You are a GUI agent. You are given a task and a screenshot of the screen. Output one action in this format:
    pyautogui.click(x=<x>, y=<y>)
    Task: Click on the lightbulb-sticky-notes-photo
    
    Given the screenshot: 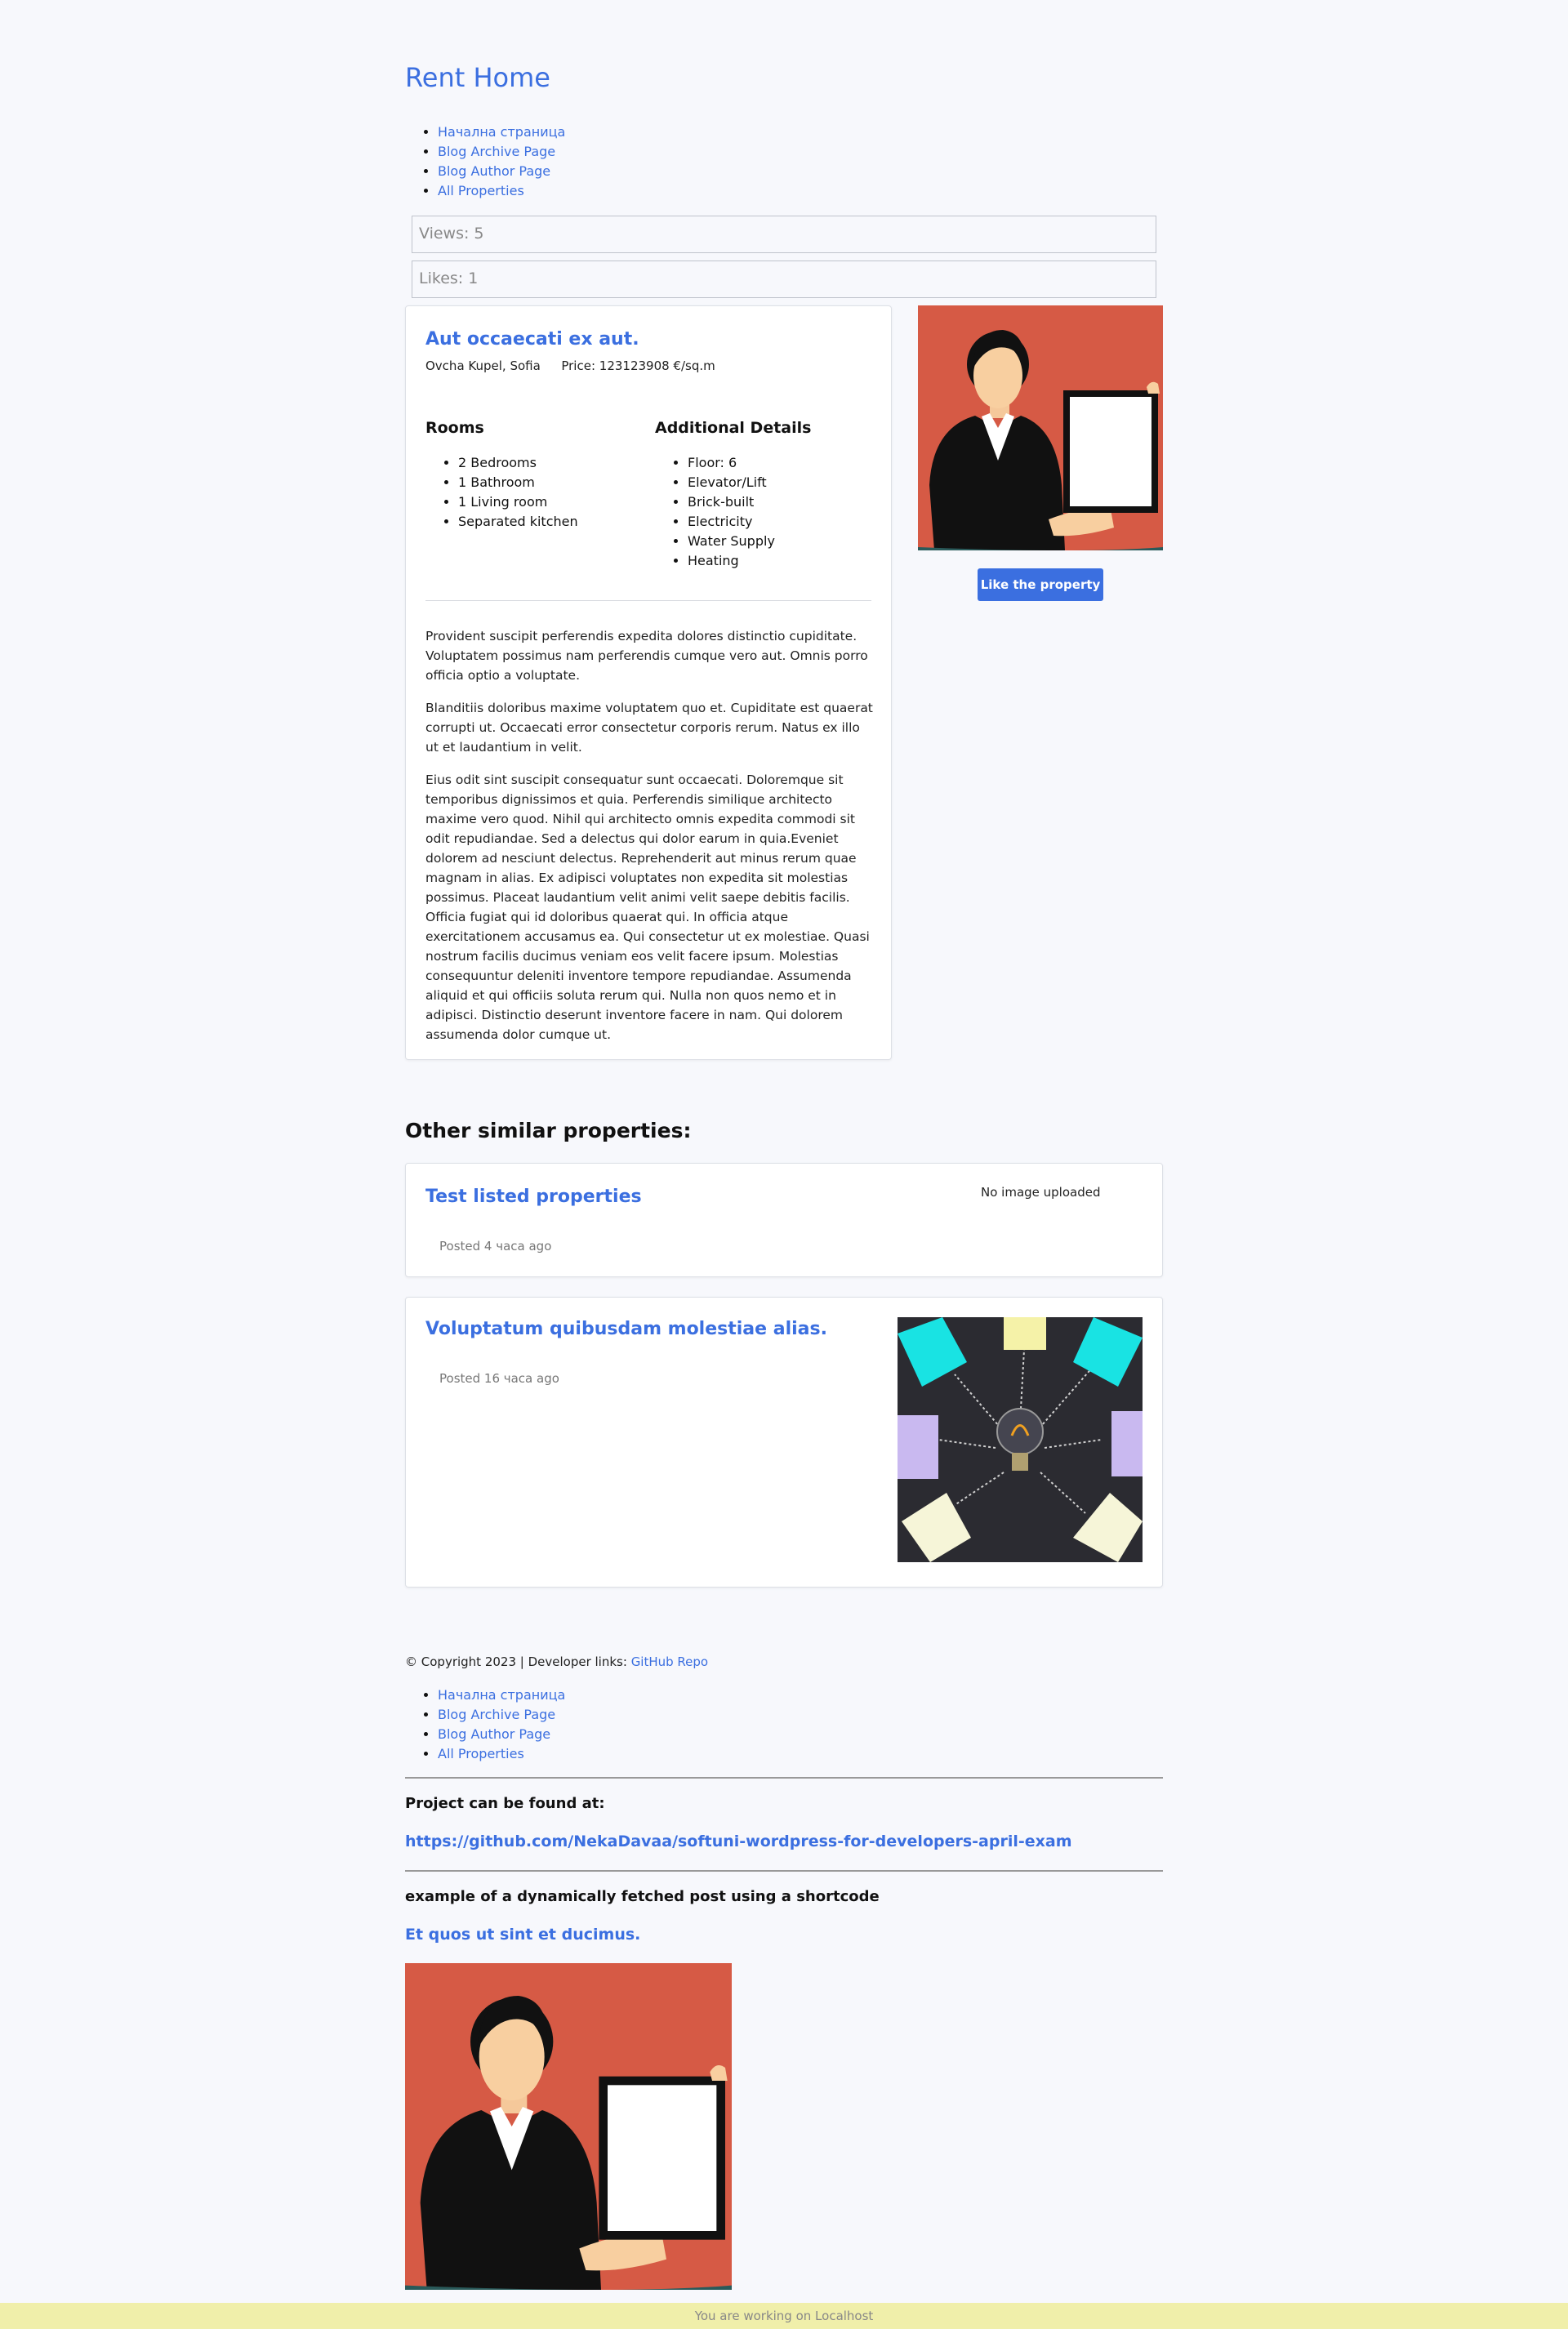 What is the action you would take?
    pyautogui.click(x=1021, y=1439)
    